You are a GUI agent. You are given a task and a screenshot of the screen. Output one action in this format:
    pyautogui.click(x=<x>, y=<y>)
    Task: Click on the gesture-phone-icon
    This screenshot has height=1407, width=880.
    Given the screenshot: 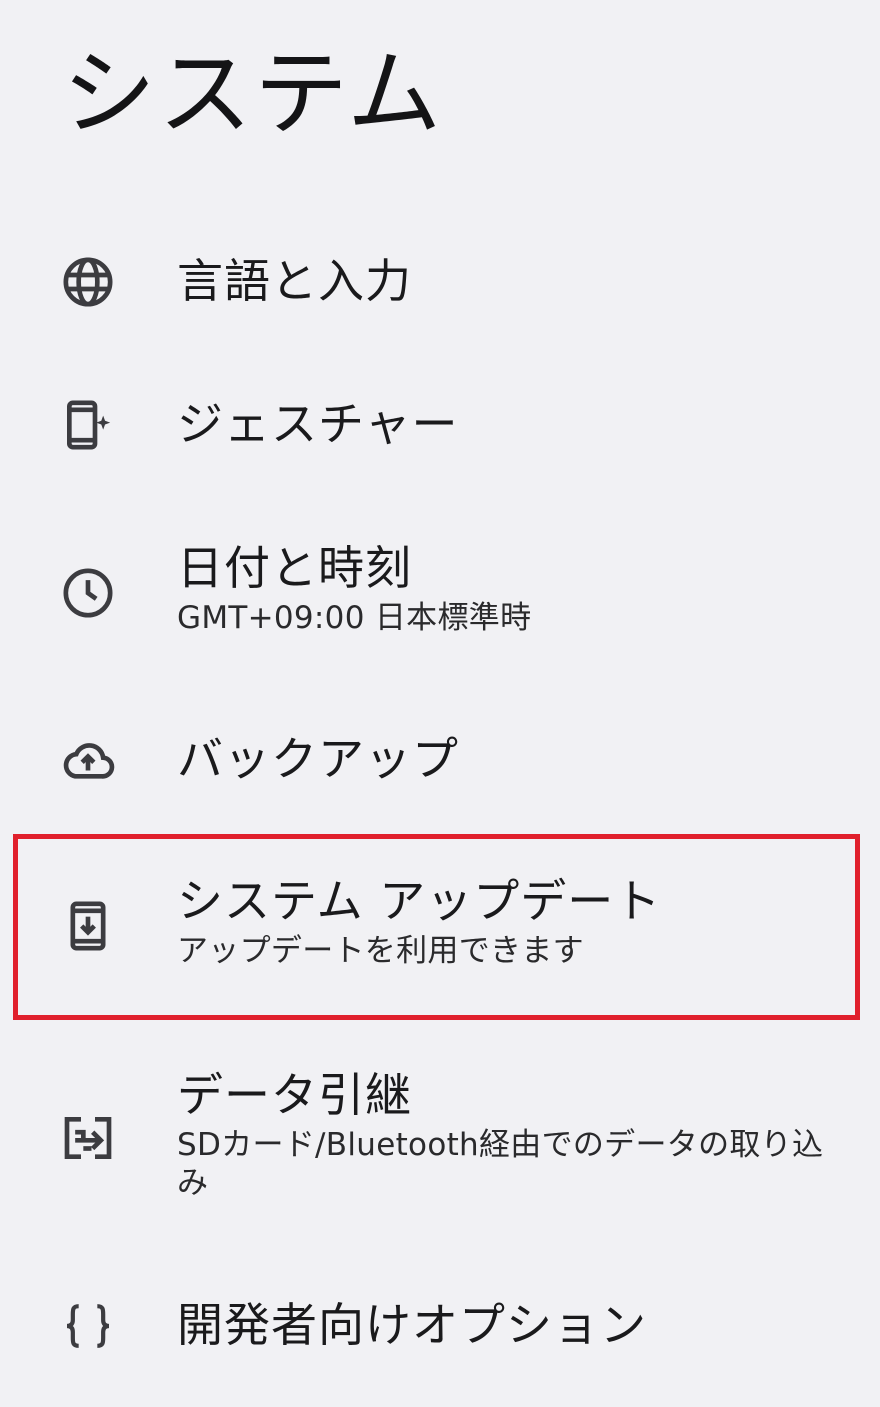 What is the action you would take?
    pyautogui.click(x=88, y=425)
    